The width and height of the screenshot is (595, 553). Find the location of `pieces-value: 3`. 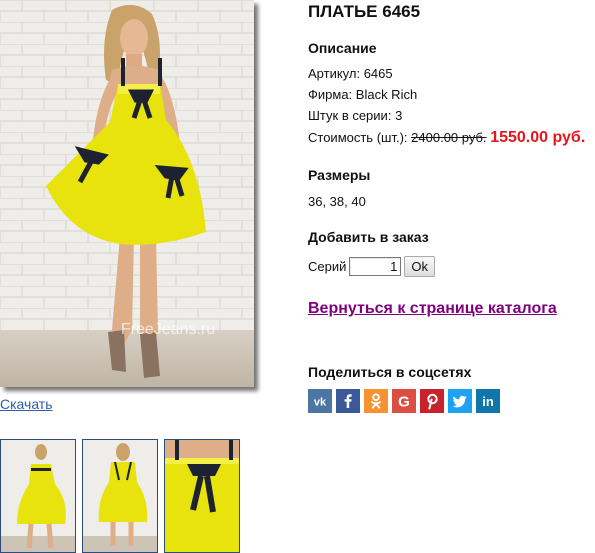

pieces-value: 3 is located at coordinates (399, 115).